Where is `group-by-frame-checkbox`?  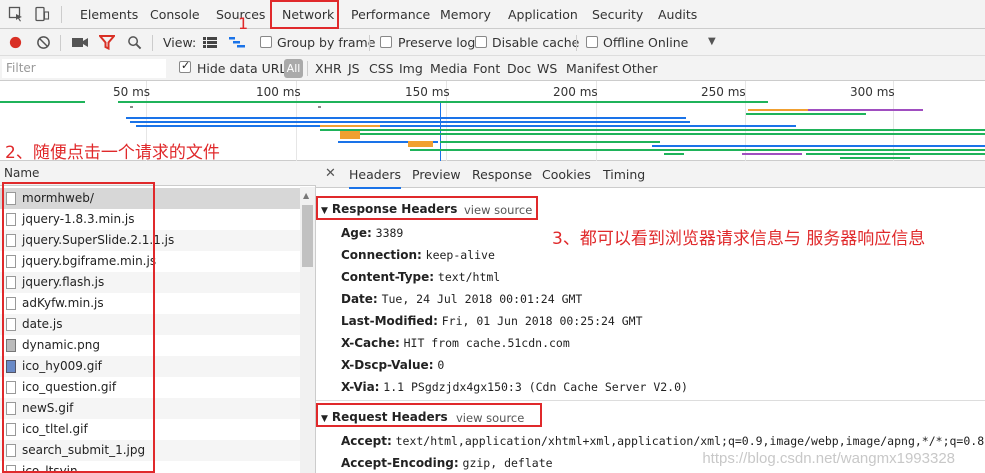
group-by-frame-checkbox is located at coordinates (266, 42).